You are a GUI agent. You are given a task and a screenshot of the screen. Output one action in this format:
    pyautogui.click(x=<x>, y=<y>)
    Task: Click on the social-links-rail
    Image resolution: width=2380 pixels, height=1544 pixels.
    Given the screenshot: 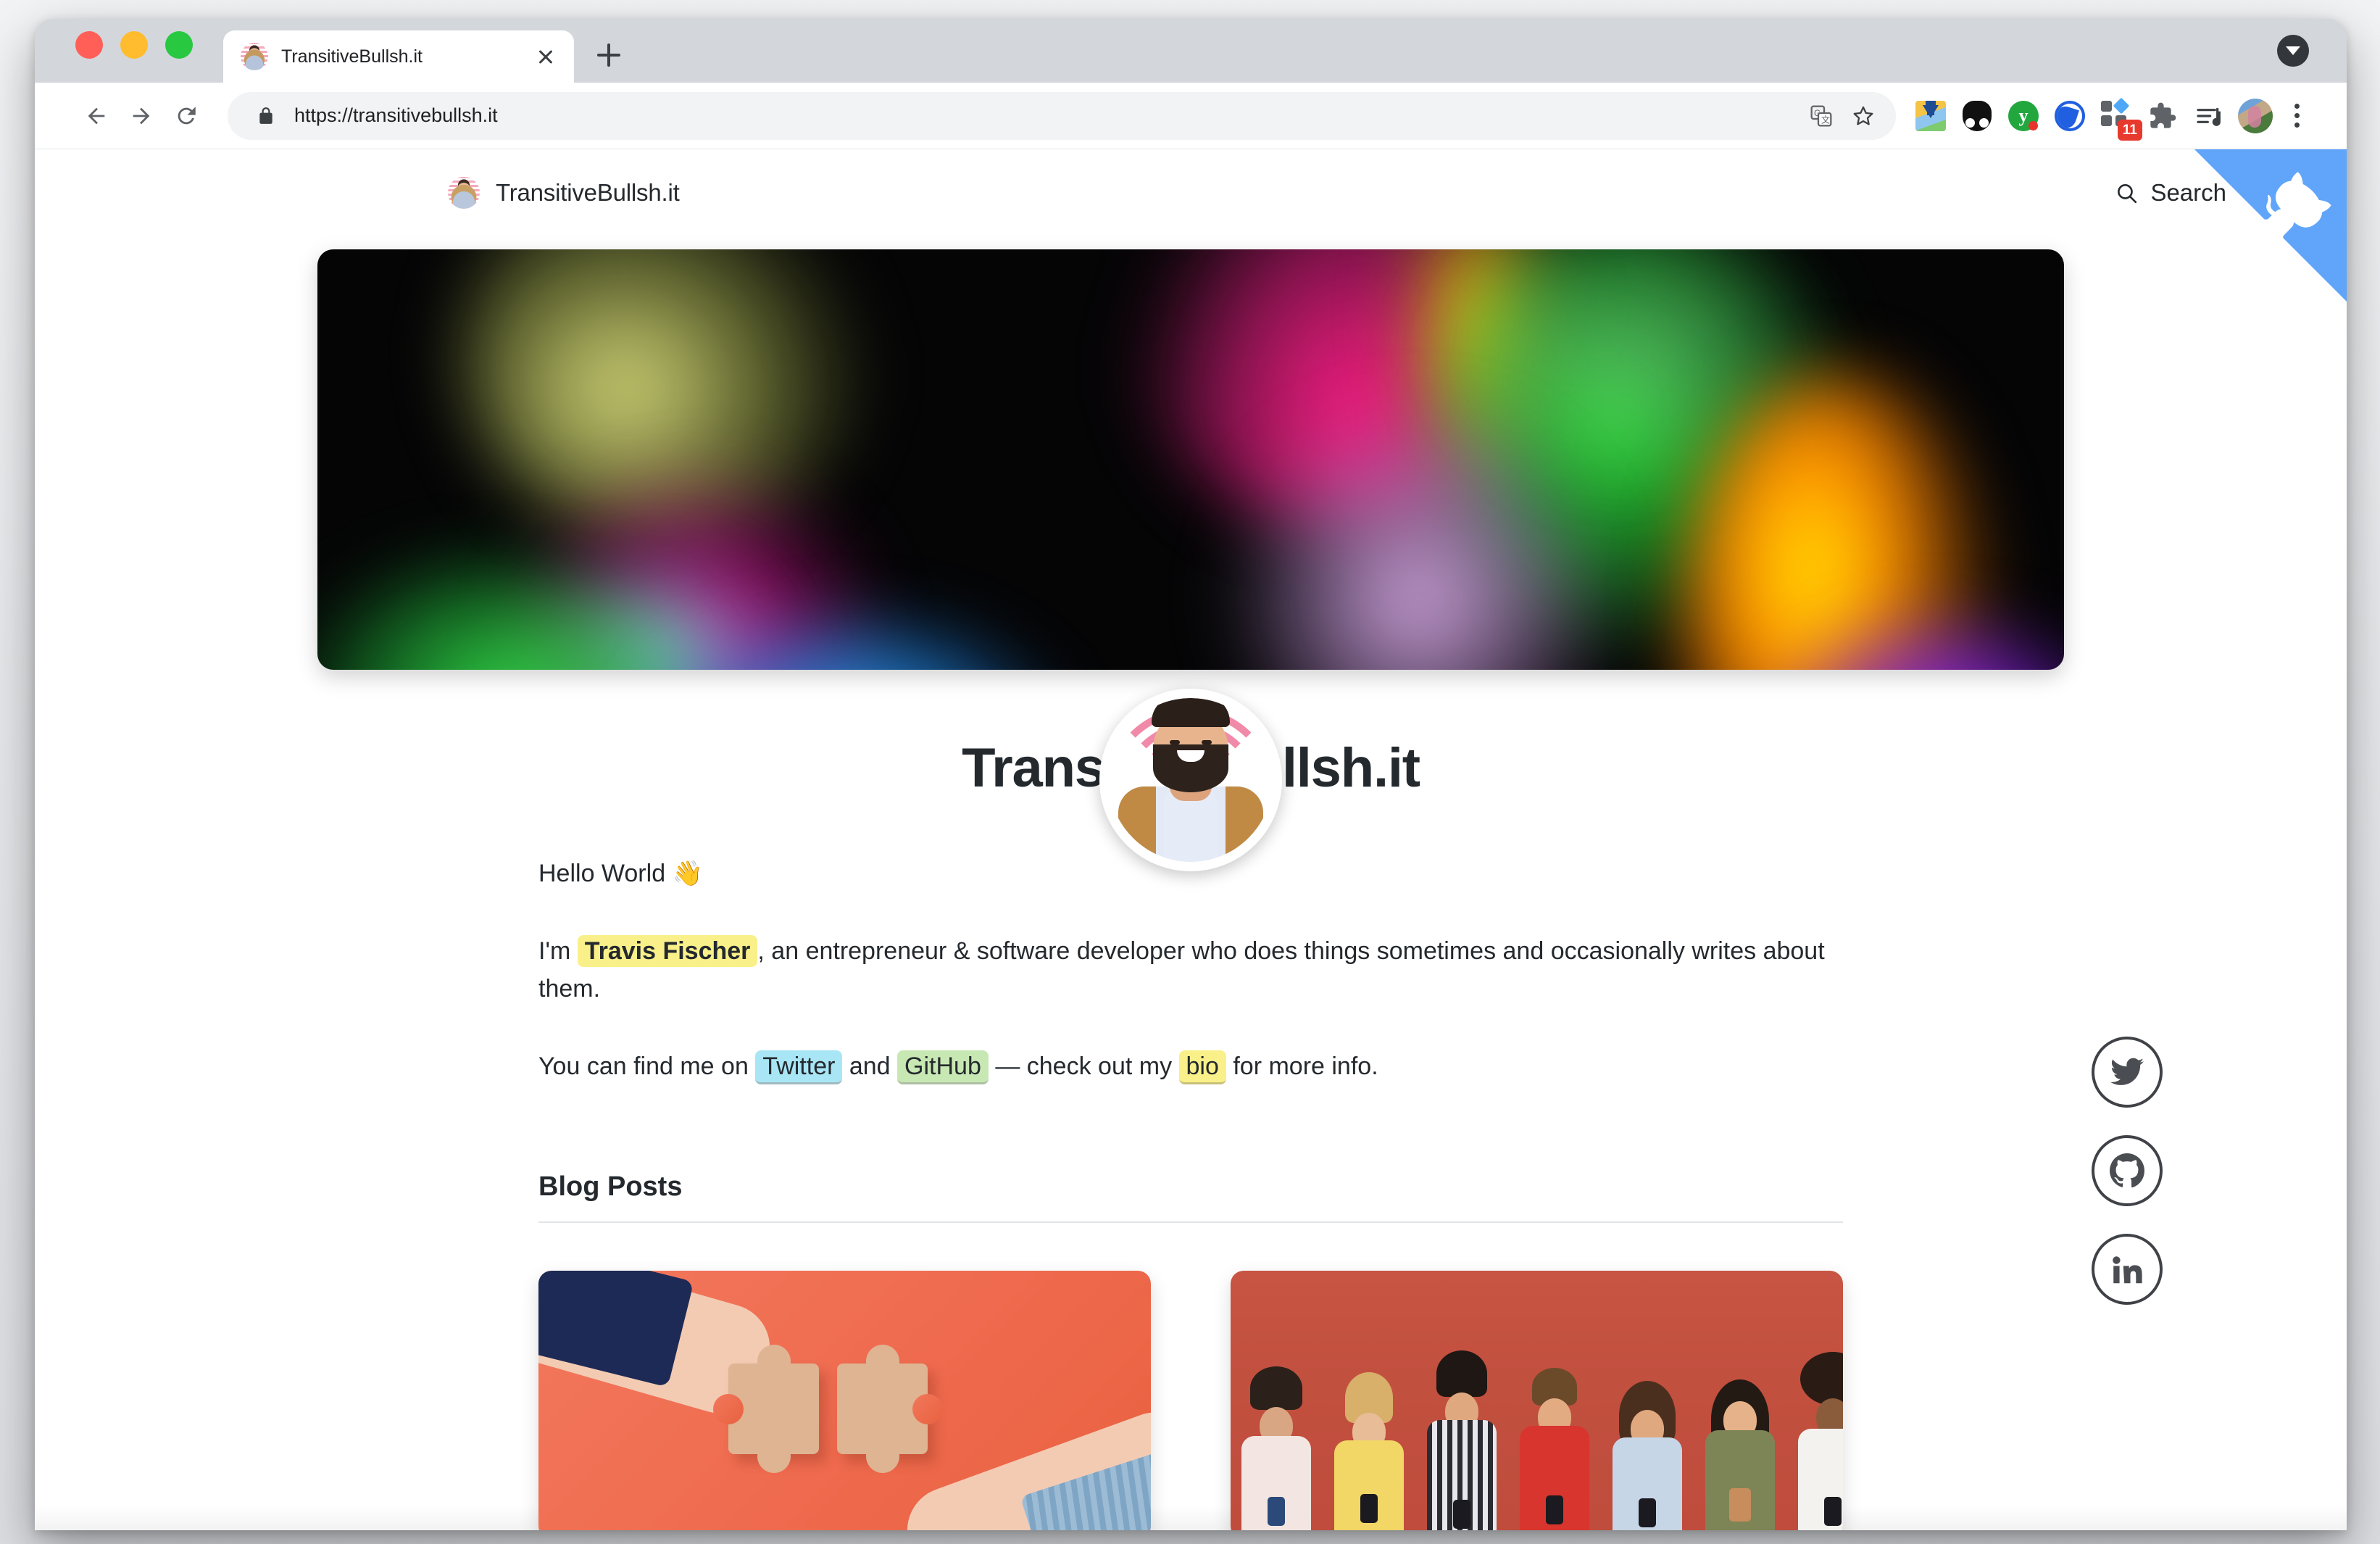 What is the action you would take?
    pyautogui.click(x=2127, y=1171)
    